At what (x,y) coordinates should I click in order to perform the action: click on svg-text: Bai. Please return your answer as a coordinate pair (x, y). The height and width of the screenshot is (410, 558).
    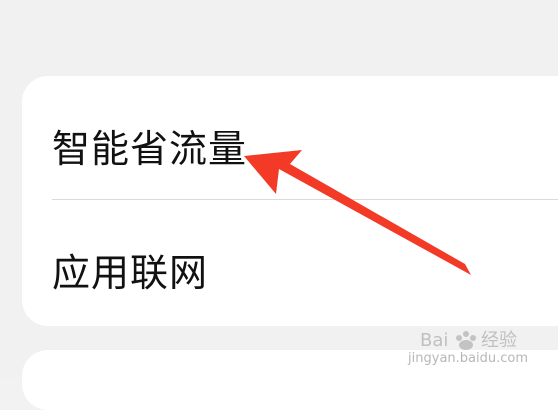
    Looking at the image, I should click on (434, 340).